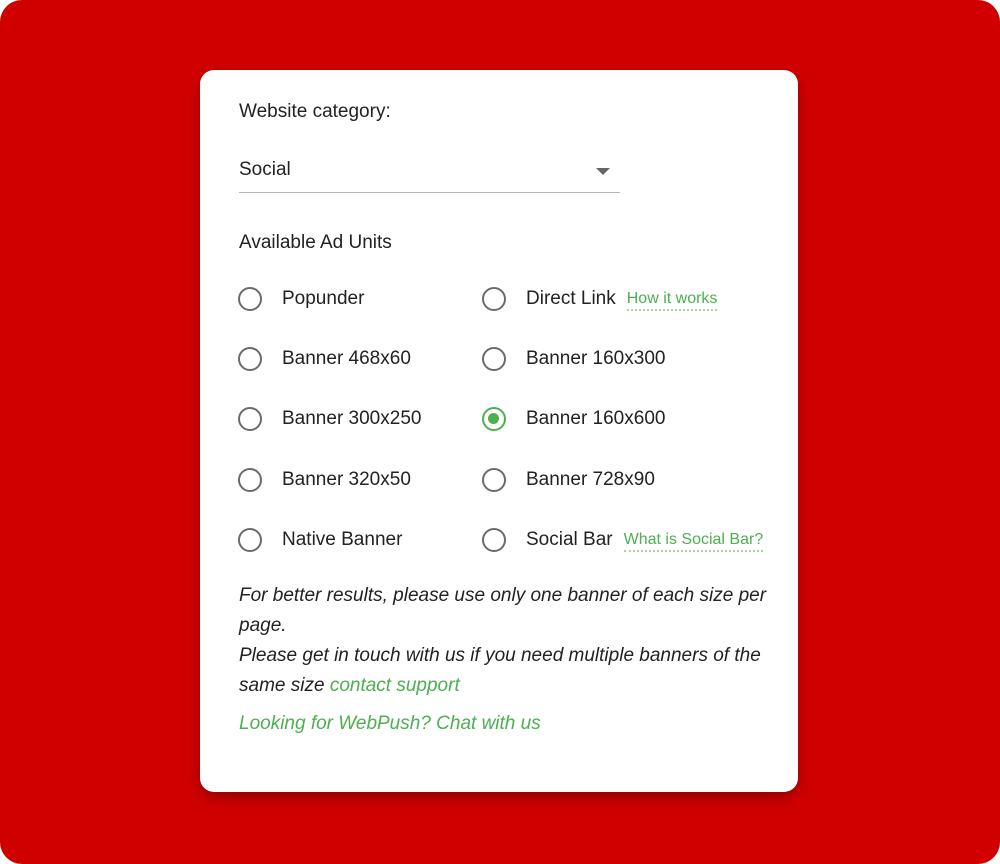  I want to click on option-label: Banner 160x600, so click(596, 418).